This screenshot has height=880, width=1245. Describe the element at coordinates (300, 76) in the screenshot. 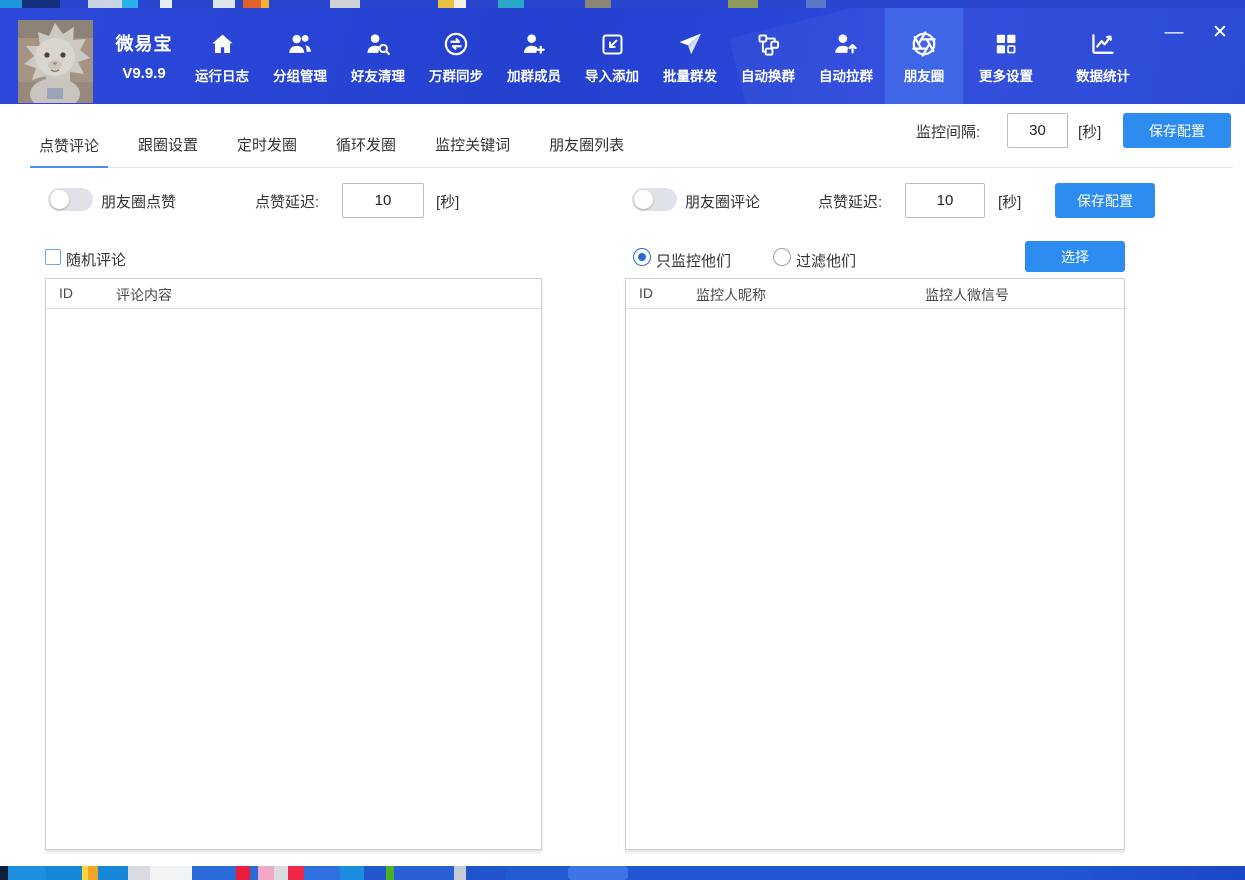

I see `nav-label: 分组管理` at that location.